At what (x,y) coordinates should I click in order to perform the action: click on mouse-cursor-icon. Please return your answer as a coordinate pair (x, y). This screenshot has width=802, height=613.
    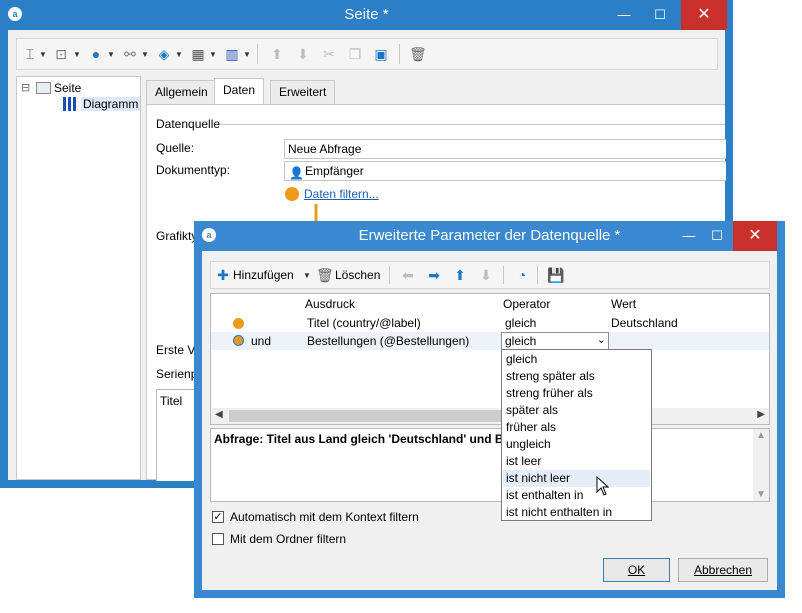
    Looking at the image, I should click on (603, 486).